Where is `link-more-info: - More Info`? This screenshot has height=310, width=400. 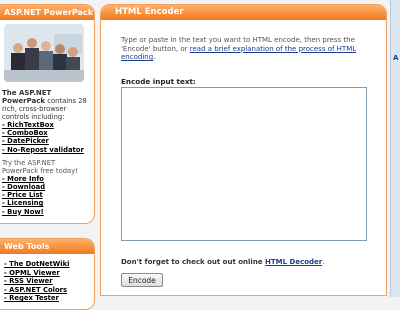
link-more-info: - More Info is located at coordinates (23, 179).